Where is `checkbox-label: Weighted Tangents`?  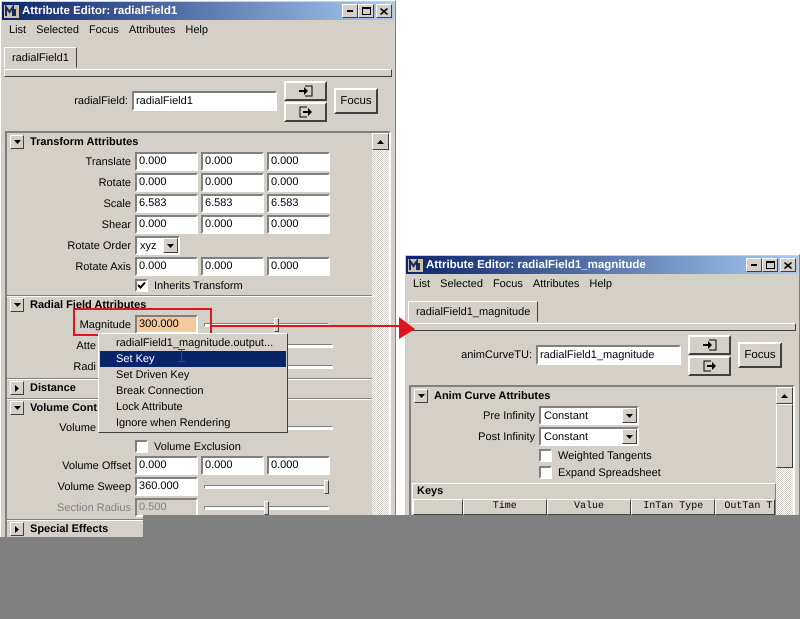 checkbox-label: Weighted Tangents is located at coordinates (605, 456).